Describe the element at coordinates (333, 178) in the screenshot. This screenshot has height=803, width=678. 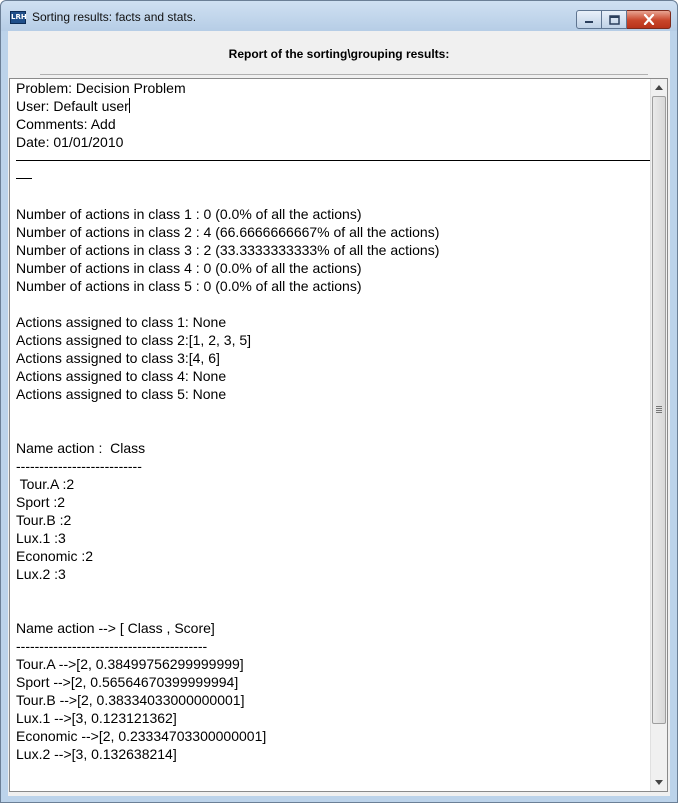
I see `report-separator-continued` at that location.